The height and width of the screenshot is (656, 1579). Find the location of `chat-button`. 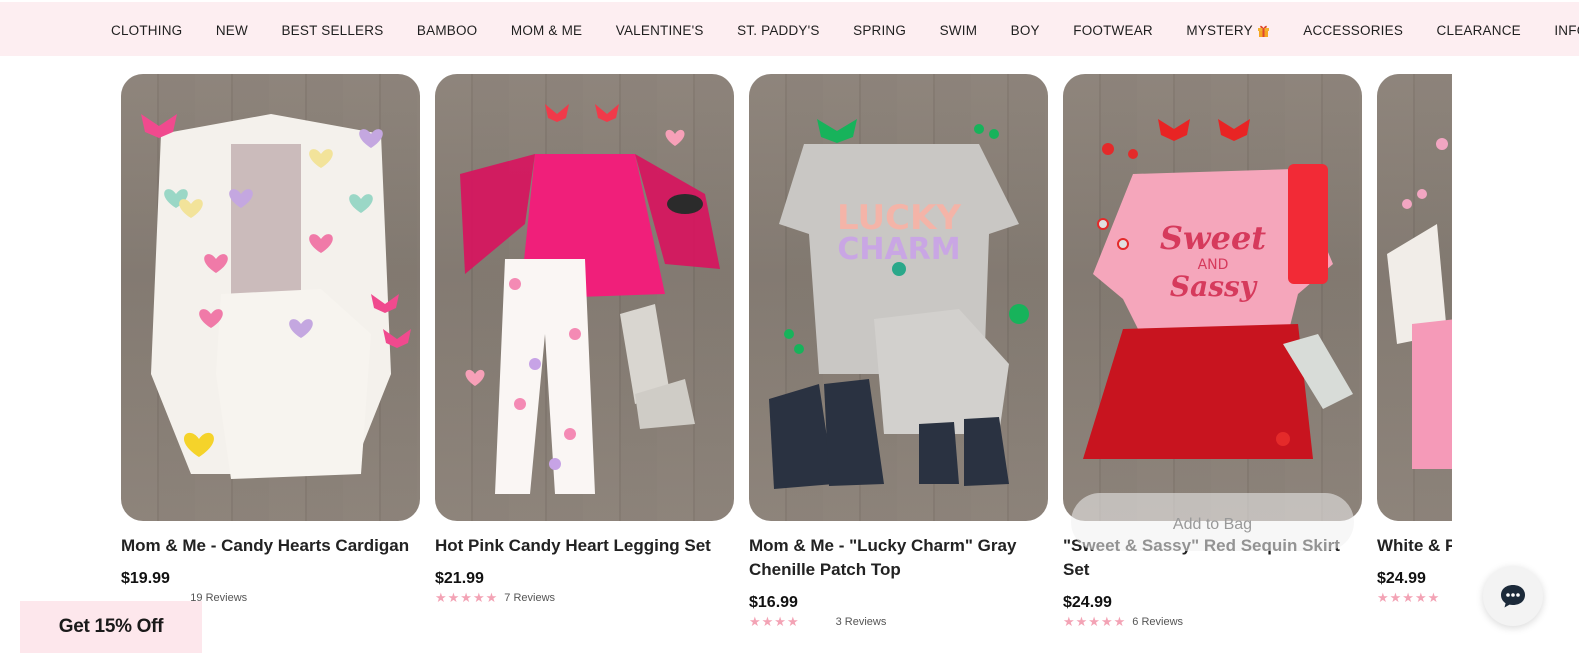

chat-button is located at coordinates (1513, 596).